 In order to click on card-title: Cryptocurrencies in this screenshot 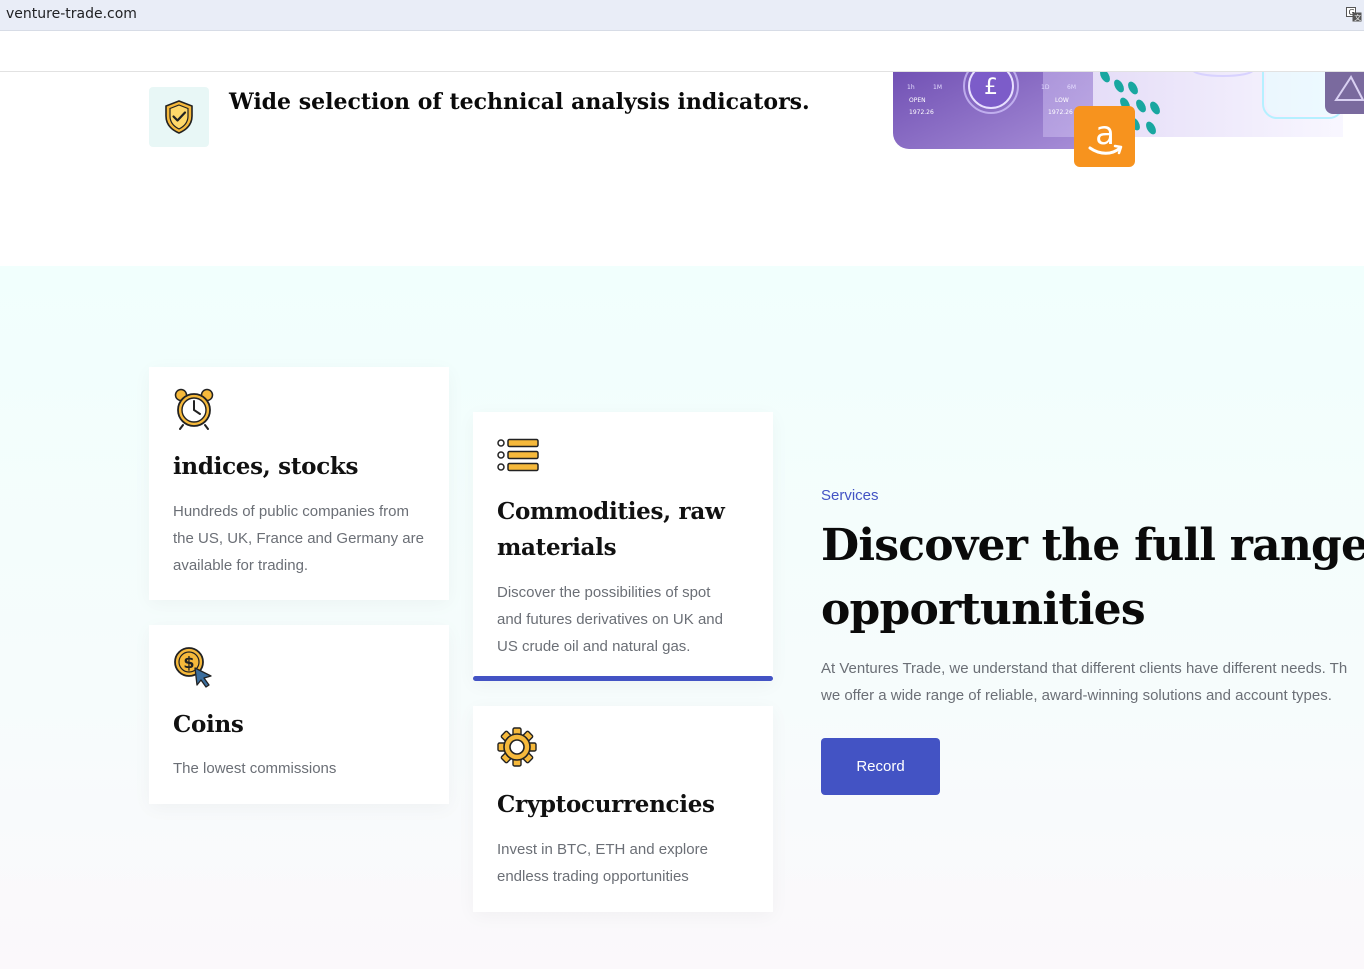, I will do `click(606, 804)`.